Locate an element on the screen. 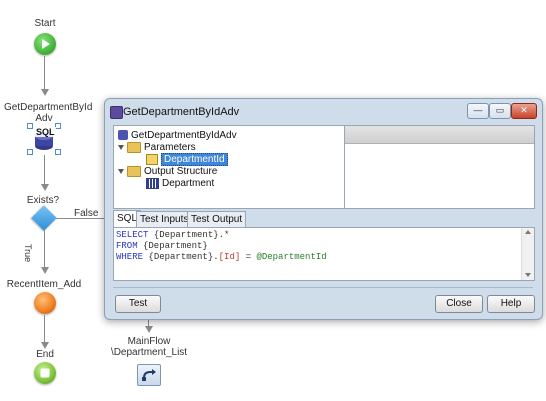 The width and height of the screenshot is (546, 401). getdept-label-1: GetDepartmentById is located at coordinates (48, 107).